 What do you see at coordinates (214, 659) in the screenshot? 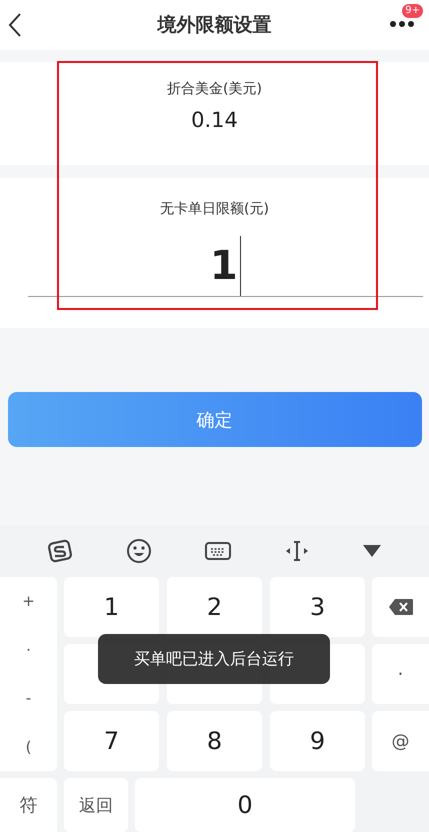
I see `background-toast: 买单吧已进入后台运行` at bounding box center [214, 659].